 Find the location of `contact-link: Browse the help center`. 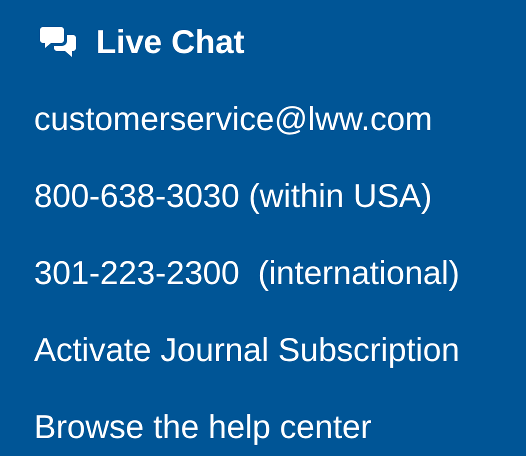

contact-link: Browse the help center is located at coordinates (203, 427).